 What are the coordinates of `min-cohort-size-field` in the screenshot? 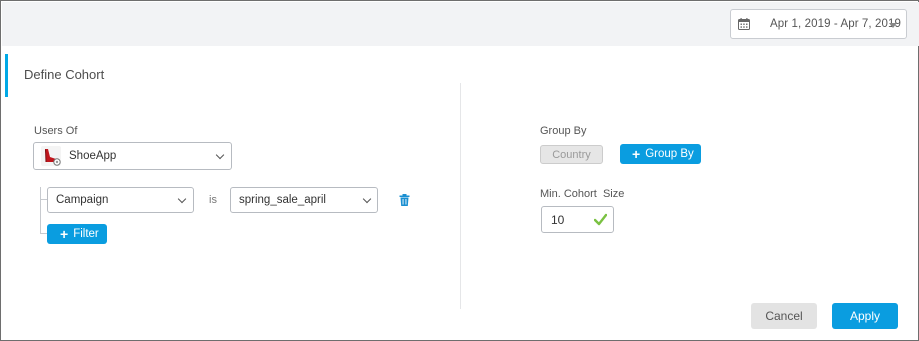 It's located at (577, 219).